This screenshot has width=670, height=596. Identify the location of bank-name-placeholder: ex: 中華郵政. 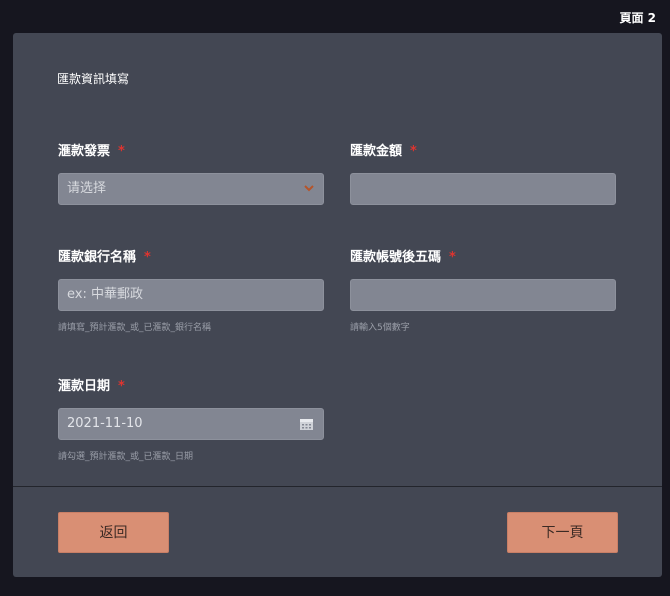
(105, 294).